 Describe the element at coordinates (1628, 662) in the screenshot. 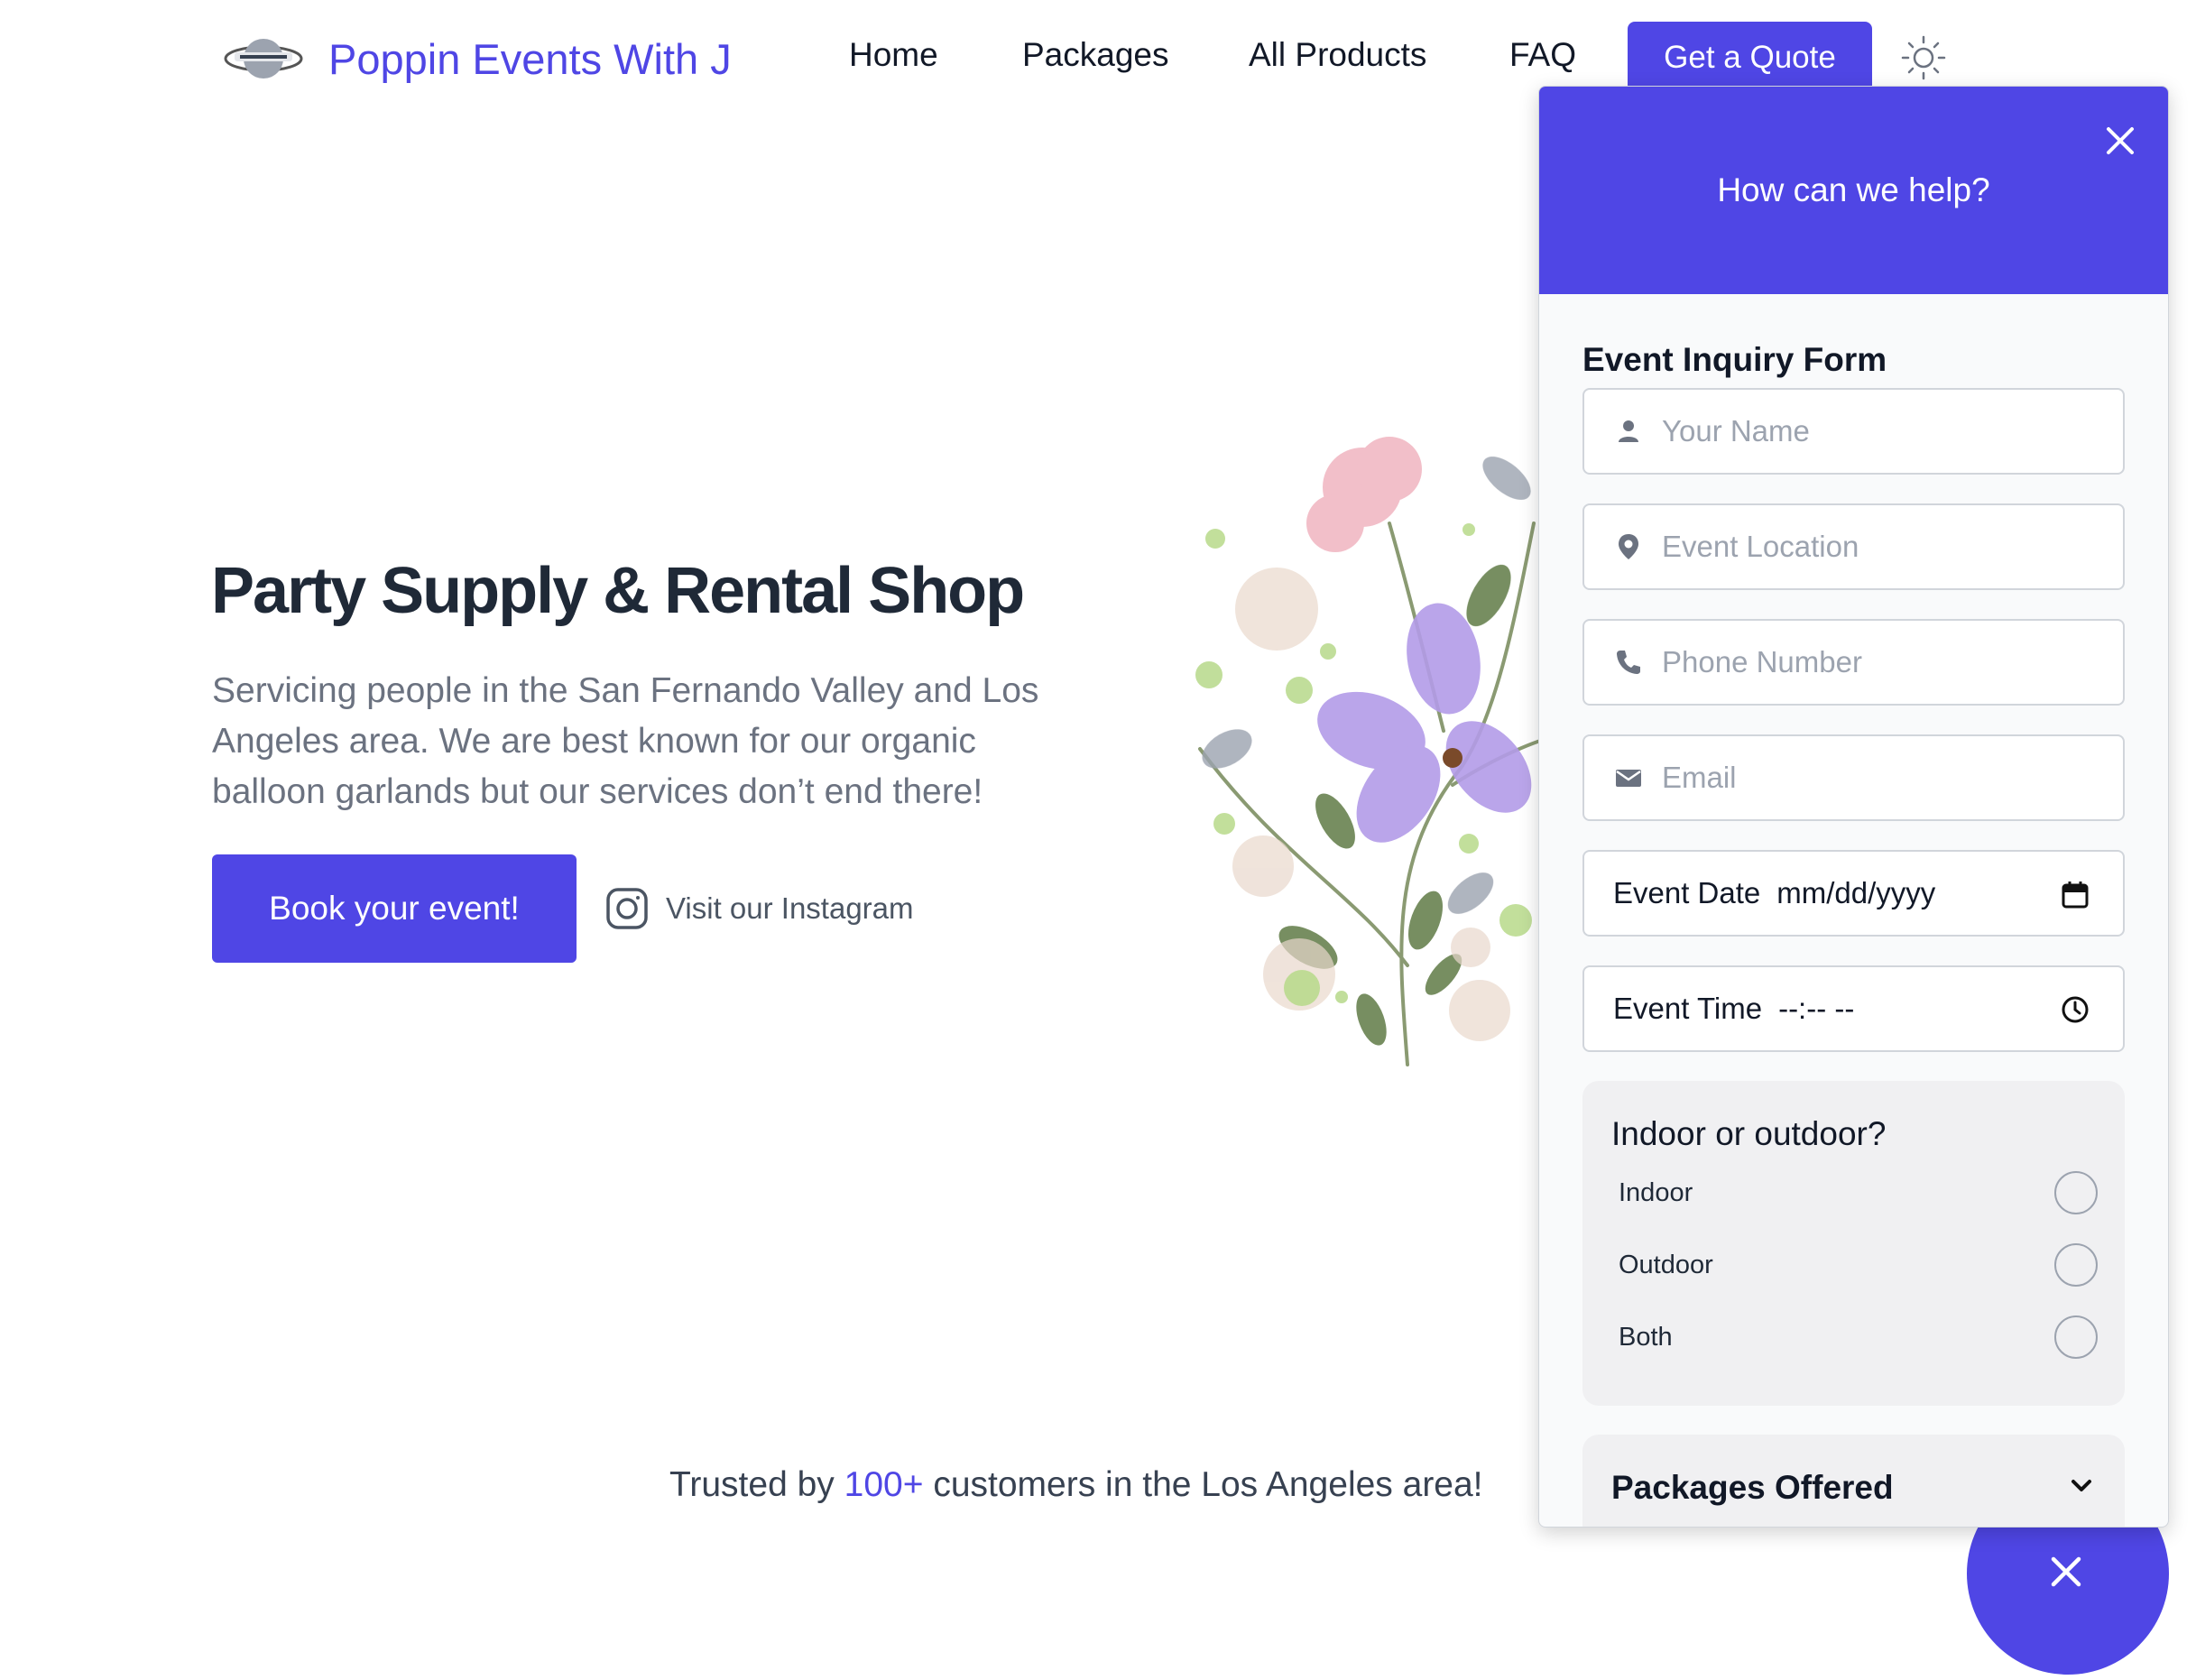

I see `phone-icon` at that location.